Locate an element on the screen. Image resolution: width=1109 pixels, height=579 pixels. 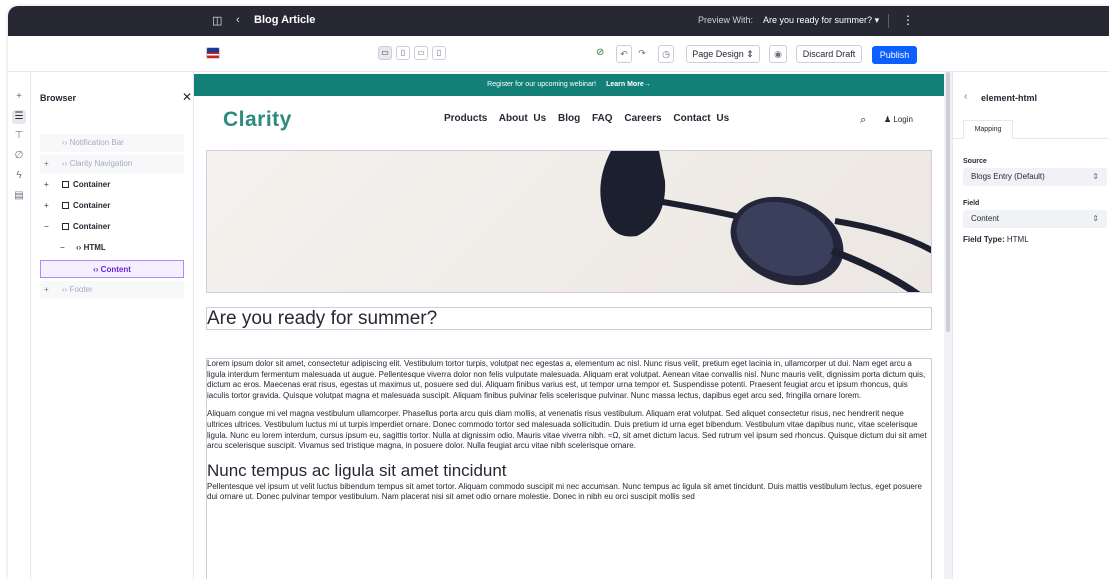
comments-icon: ▤ is located at coordinates (19, 196).